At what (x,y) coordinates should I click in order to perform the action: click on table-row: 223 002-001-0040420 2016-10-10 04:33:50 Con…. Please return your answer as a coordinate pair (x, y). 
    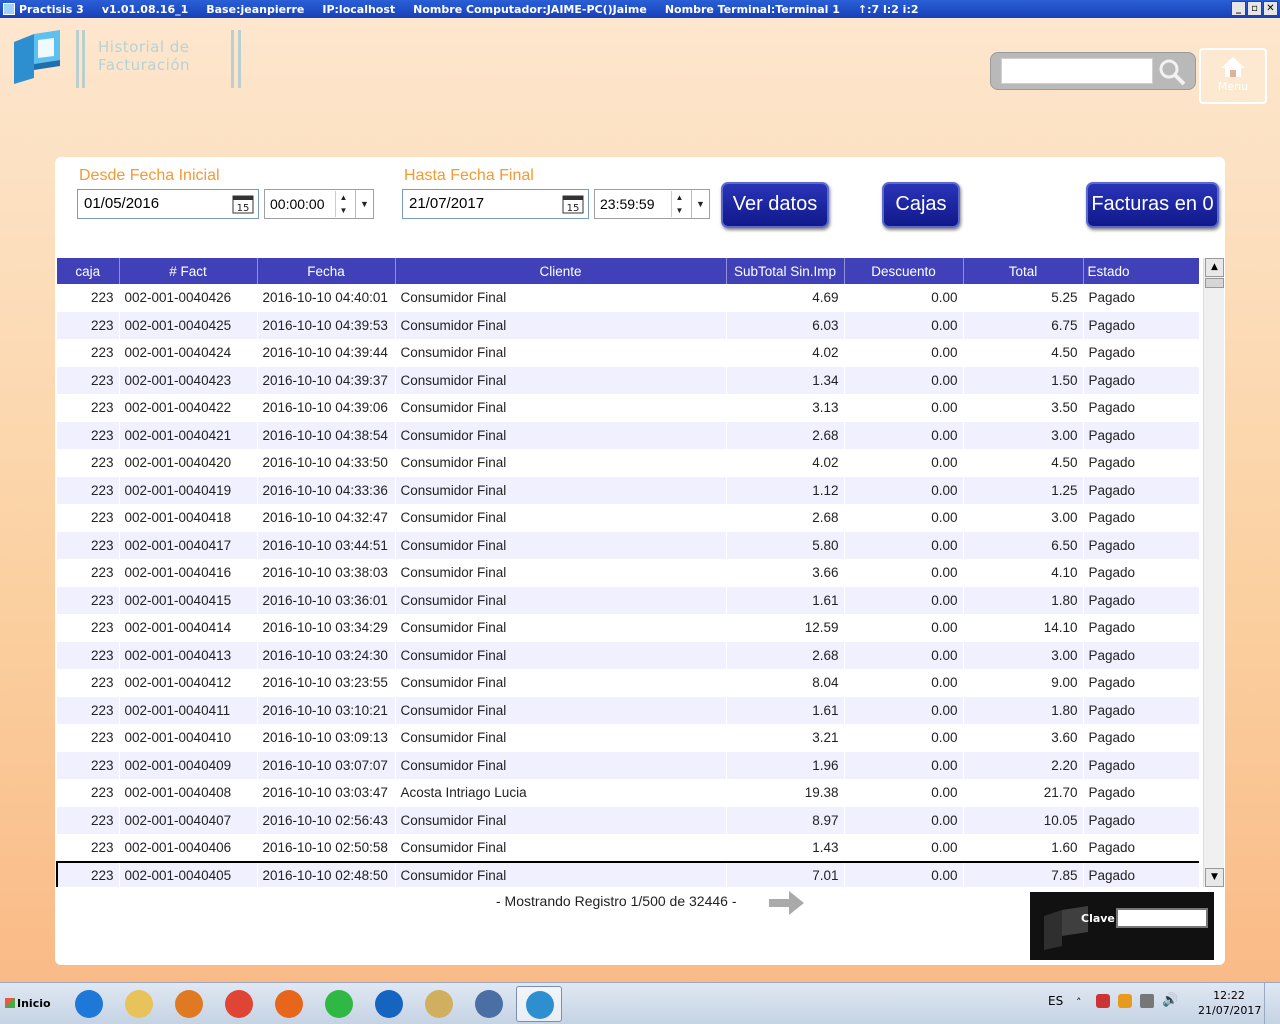
    Looking at the image, I should click on (628, 463).